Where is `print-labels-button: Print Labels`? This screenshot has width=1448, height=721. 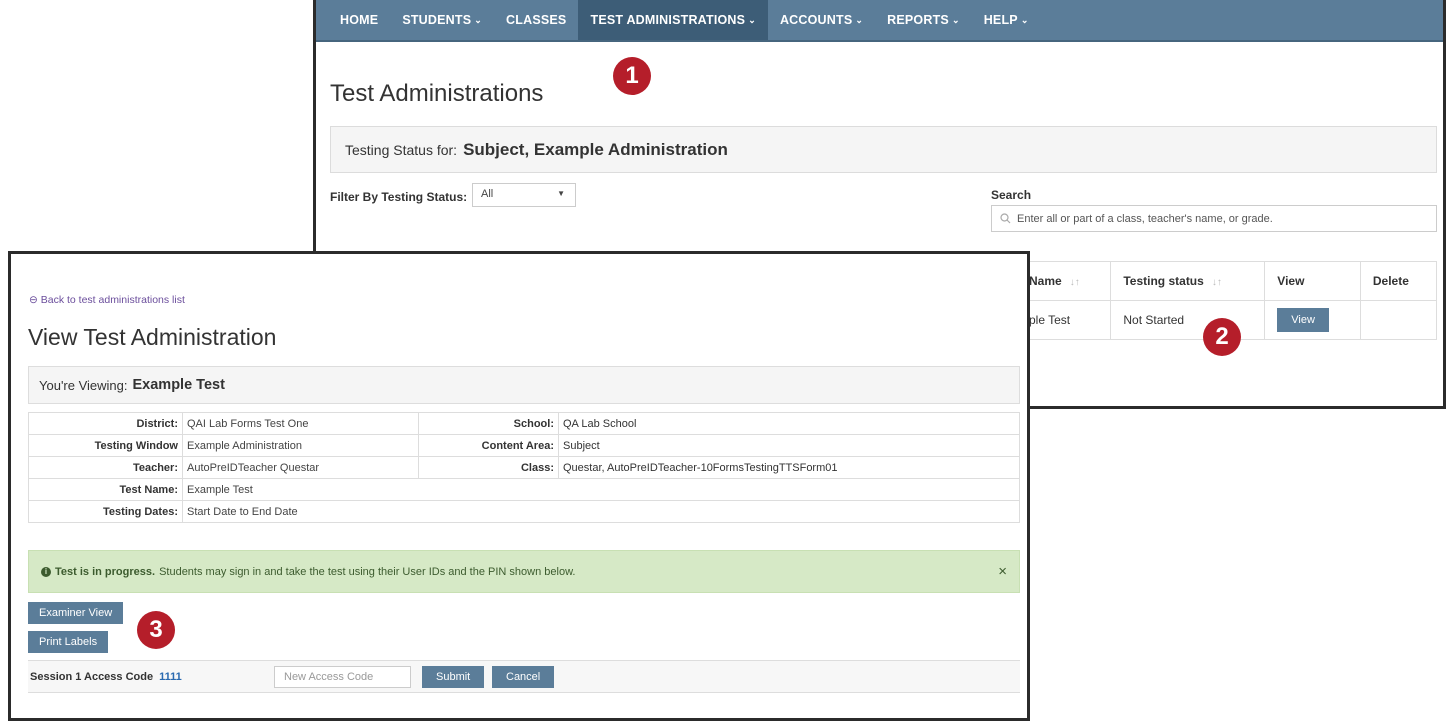
print-labels-button: Print Labels is located at coordinates (68, 642).